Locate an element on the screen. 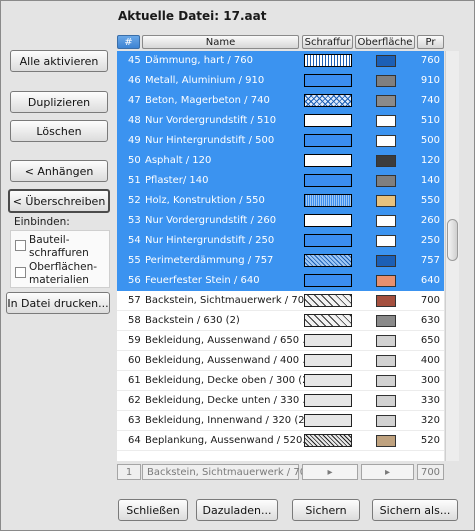  row-number: 47 is located at coordinates (134, 100).